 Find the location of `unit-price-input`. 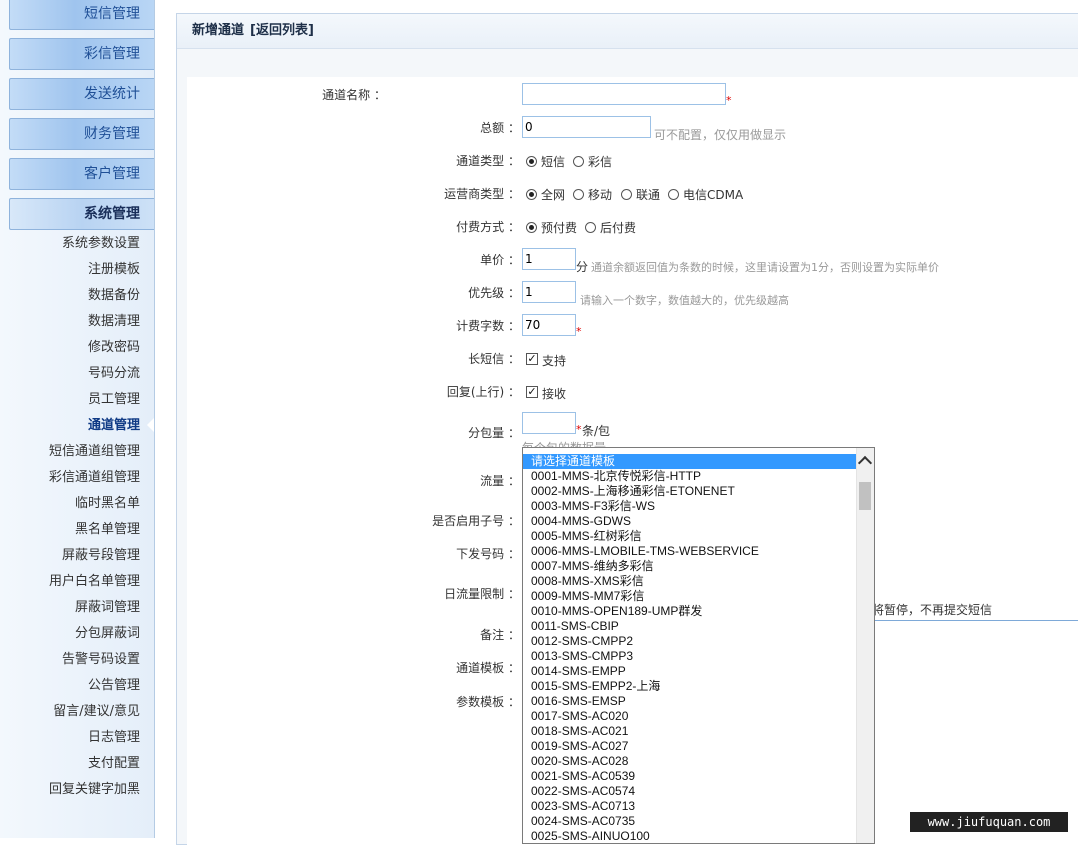

unit-price-input is located at coordinates (549, 259).